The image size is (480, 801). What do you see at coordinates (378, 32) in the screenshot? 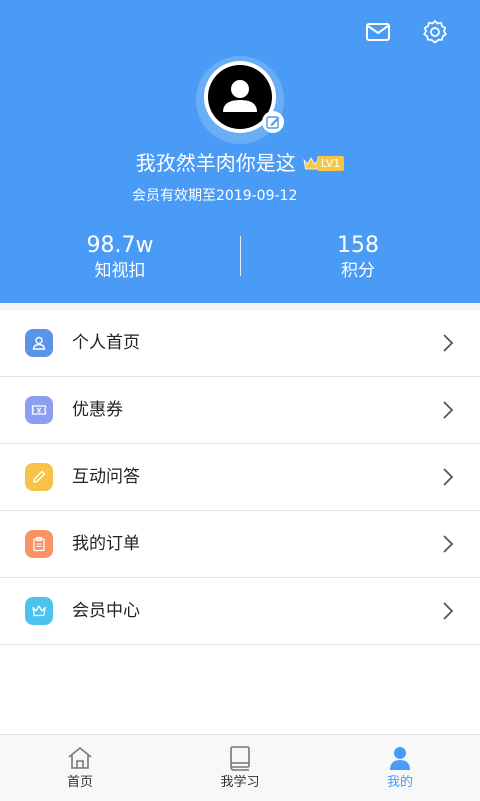
I see `mail-icon` at bounding box center [378, 32].